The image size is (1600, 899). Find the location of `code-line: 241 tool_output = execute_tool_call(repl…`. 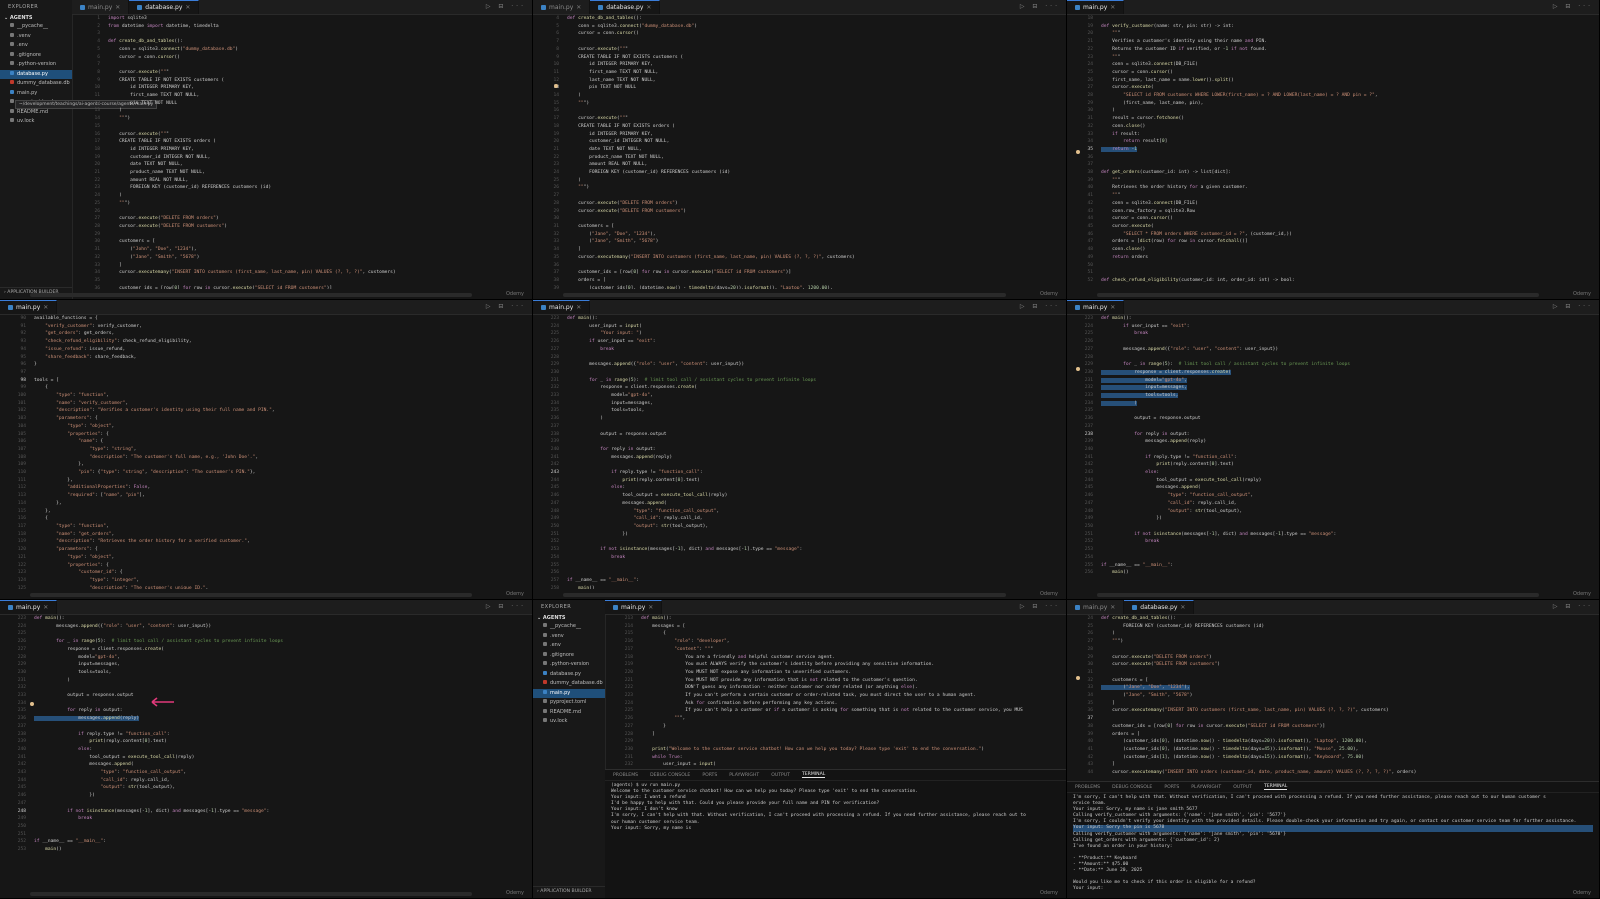

code-line: 241 tool_output = execute_tool_call(repl… is located at coordinates (262, 758).